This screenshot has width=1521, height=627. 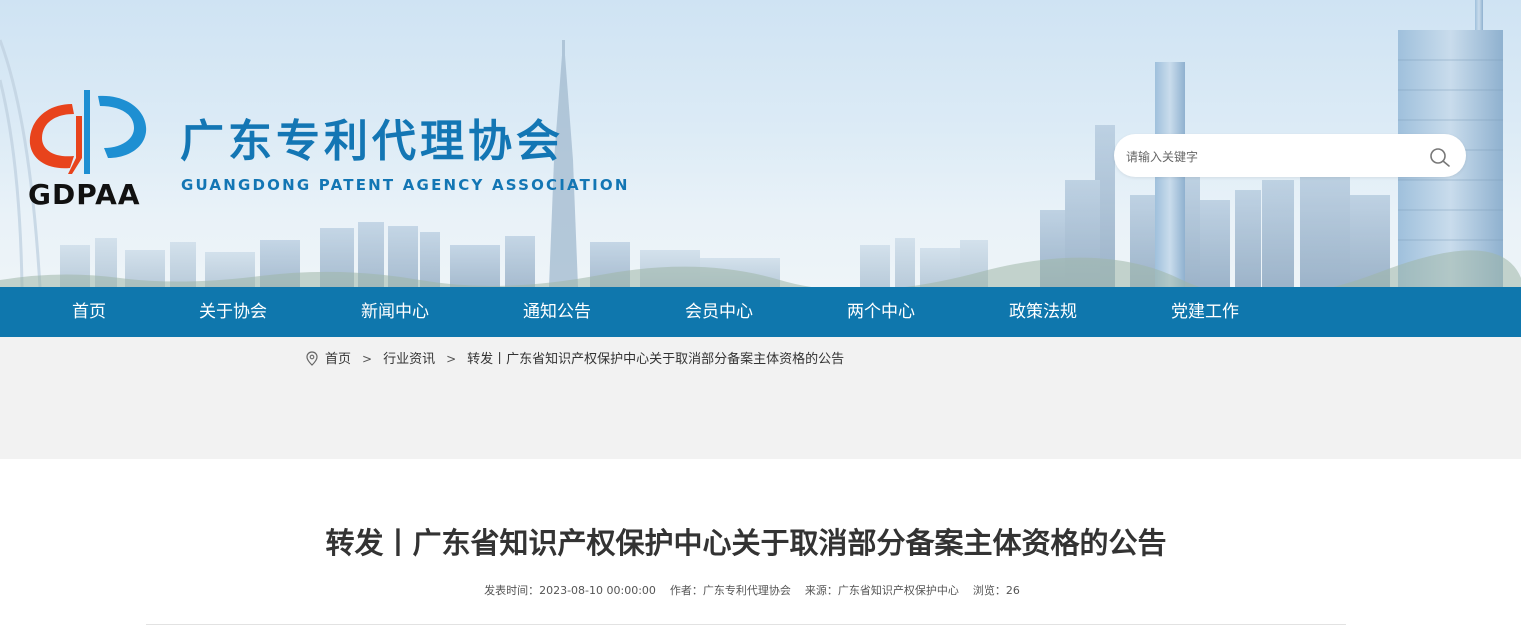 I want to click on article-title: 转发丨广东省知识产权保护中心关于取消部分备案主体资格的公告, so click(x=746, y=543).